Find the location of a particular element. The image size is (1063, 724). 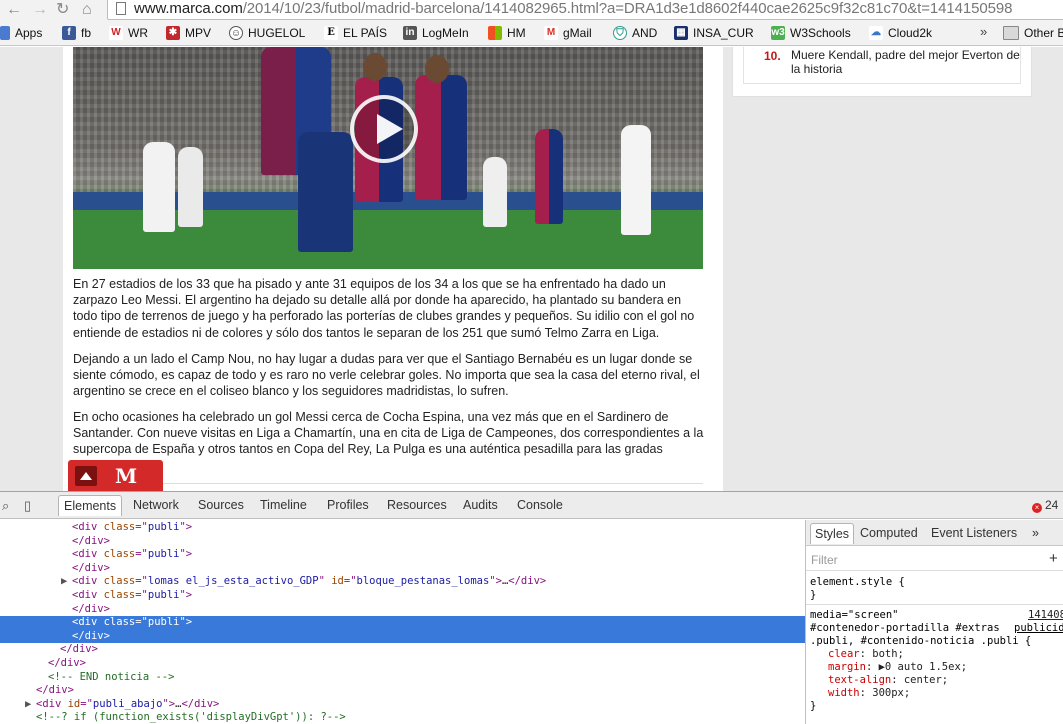

rule-selector: .publi, #contenido-noticia .publi { is located at coordinates (920, 641).